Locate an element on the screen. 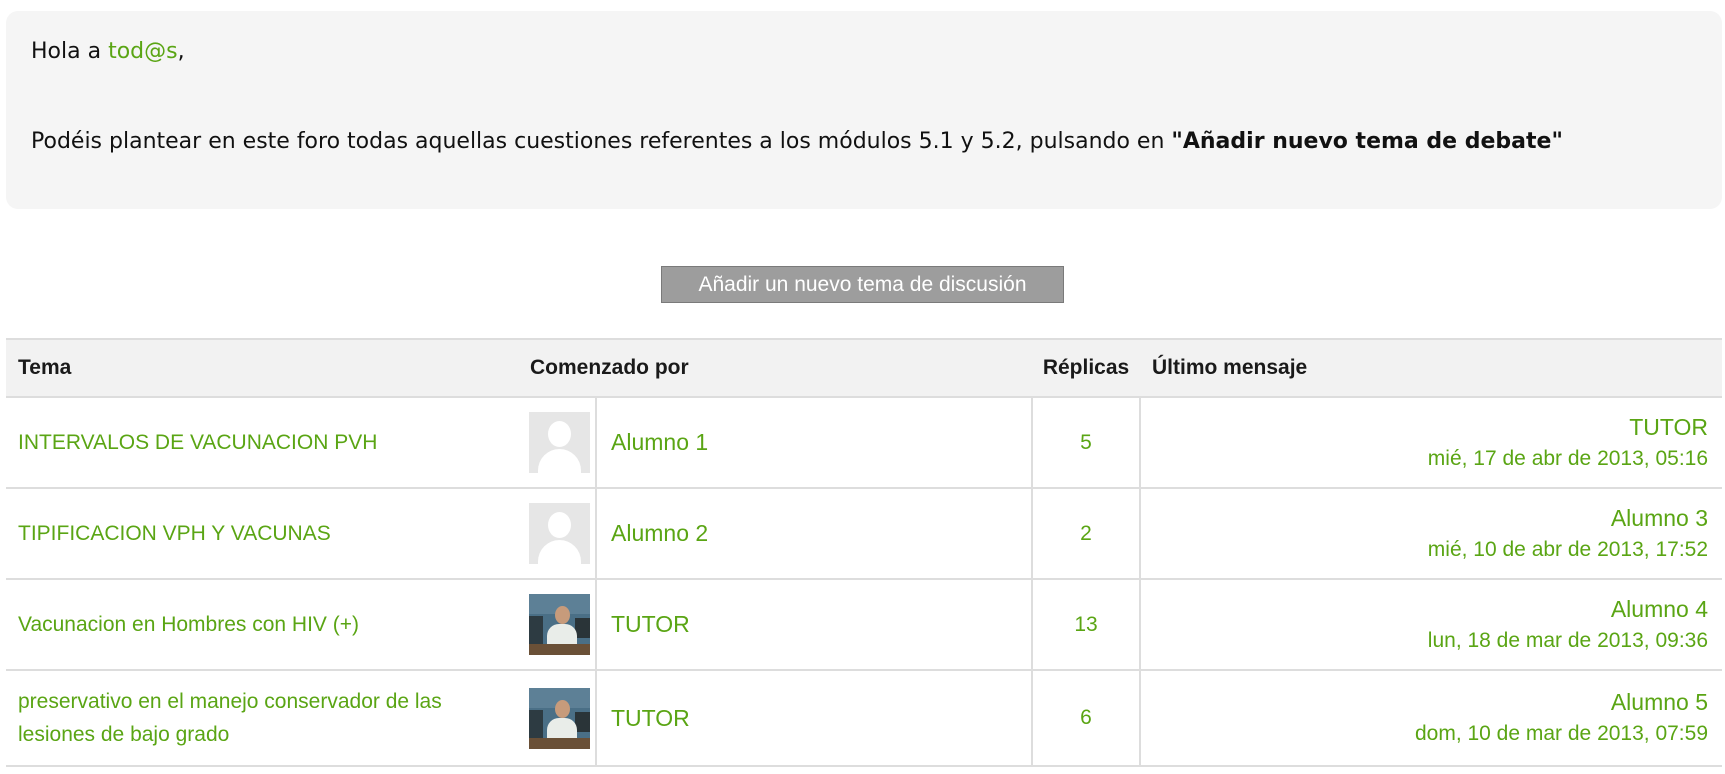 This screenshot has width=1725, height=774. replies-link: 6 is located at coordinates (1087, 718).